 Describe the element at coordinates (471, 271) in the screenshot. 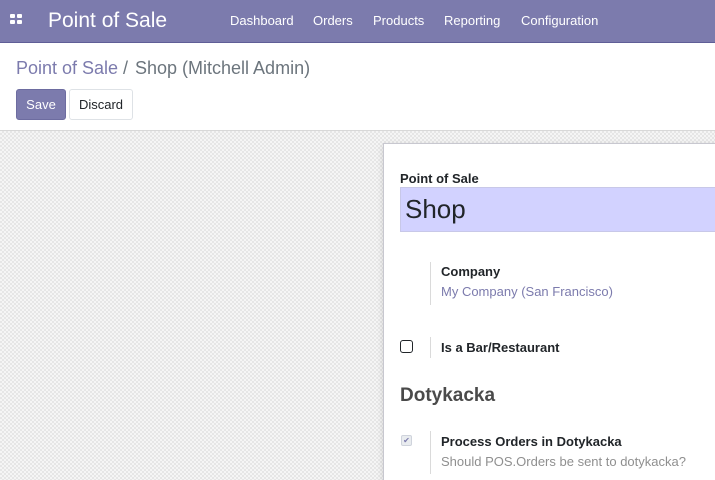

I see `company-label: Company` at that location.